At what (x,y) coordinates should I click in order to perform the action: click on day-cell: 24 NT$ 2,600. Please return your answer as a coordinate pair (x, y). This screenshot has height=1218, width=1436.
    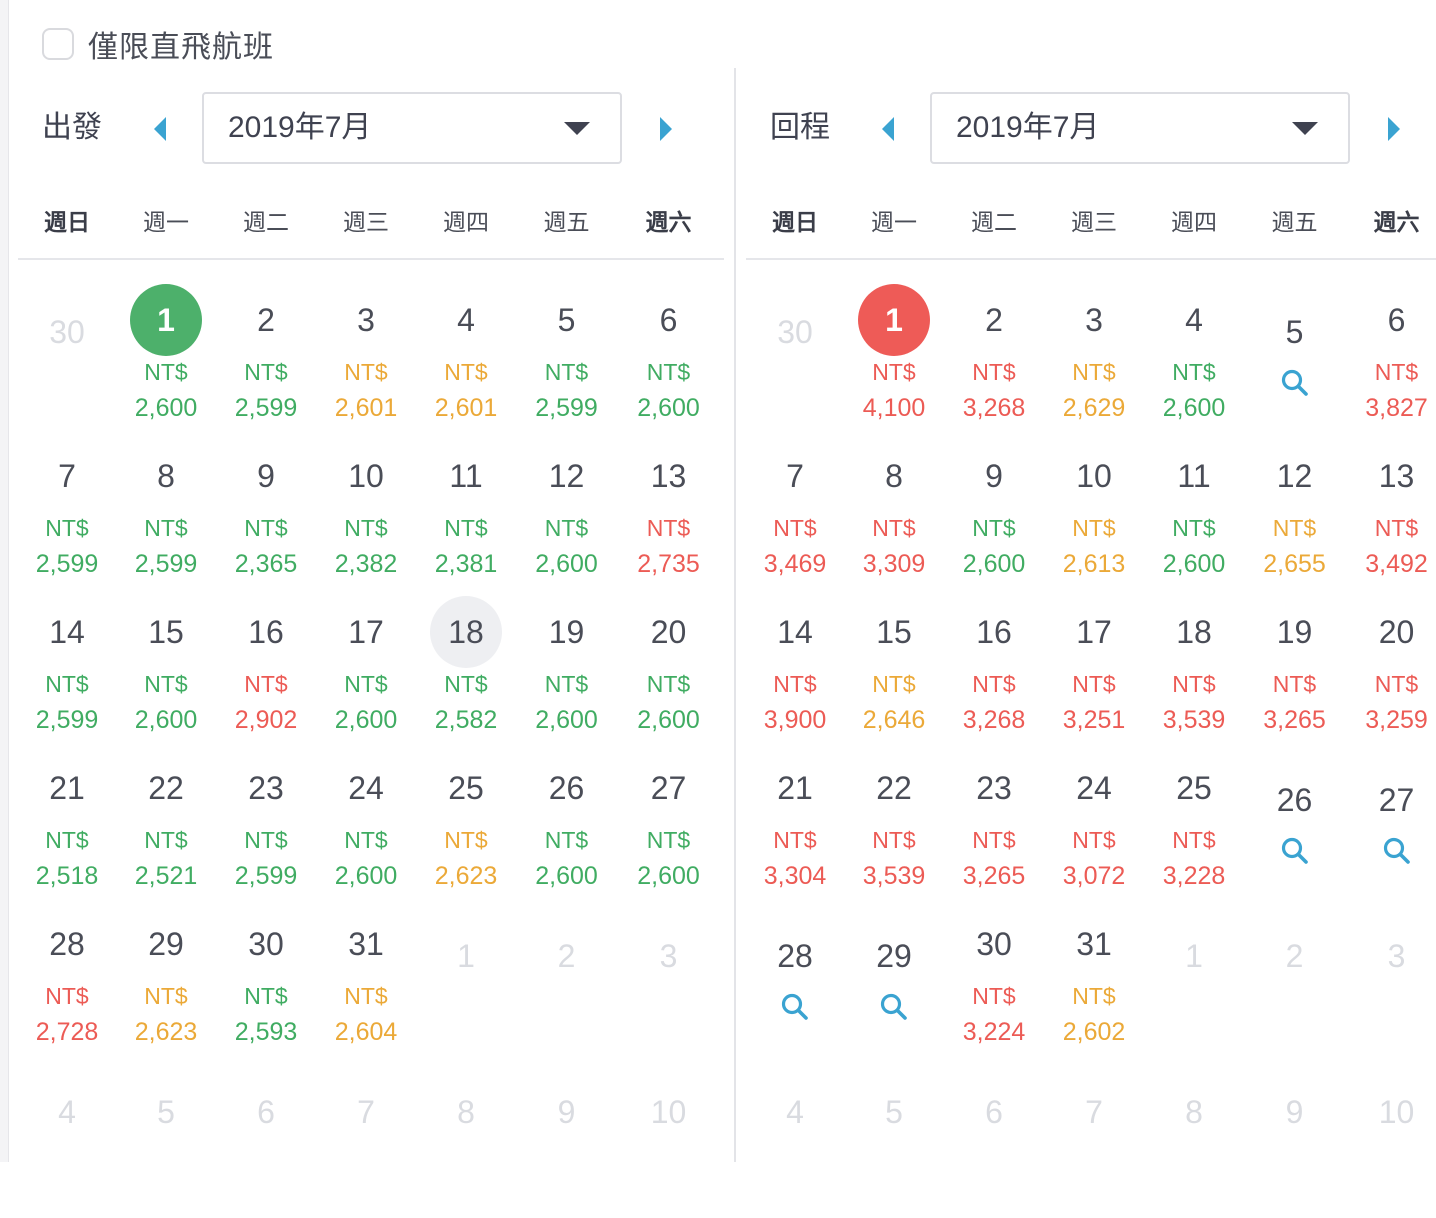
    Looking at the image, I should click on (366, 828).